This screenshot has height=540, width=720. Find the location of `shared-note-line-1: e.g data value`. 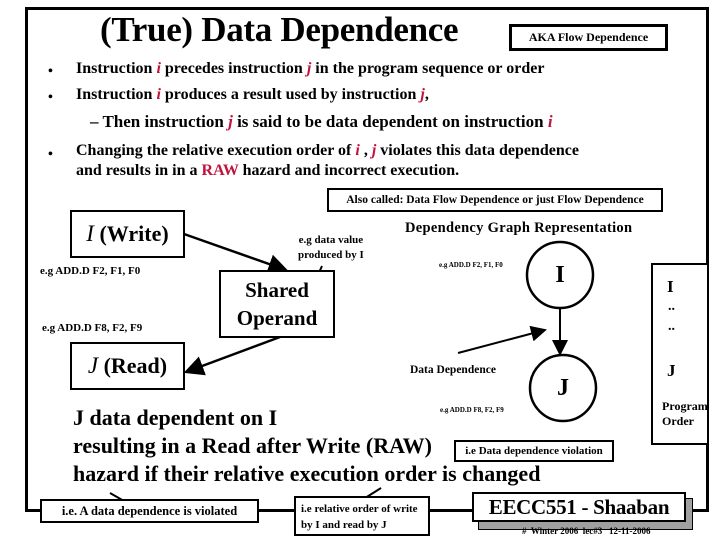

shared-note-line-1: e.g data value is located at coordinates (331, 240).